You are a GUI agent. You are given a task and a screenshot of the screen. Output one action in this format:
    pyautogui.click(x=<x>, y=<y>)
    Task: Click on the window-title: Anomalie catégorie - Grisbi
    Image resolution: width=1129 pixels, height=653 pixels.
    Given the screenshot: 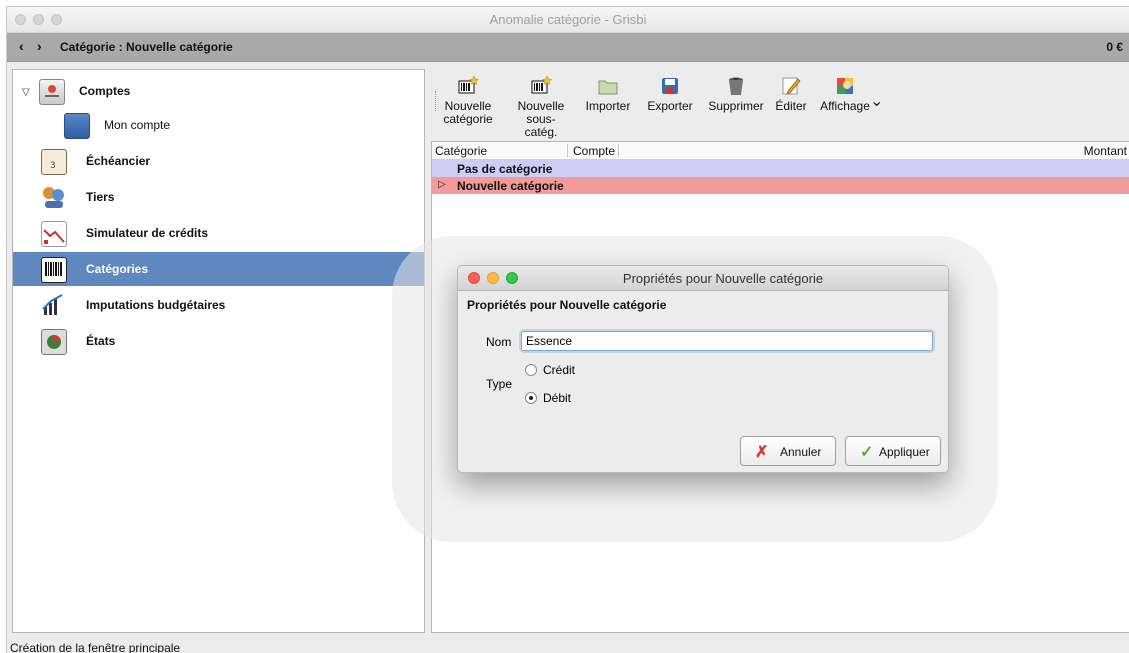 What is the action you would take?
    pyautogui.click(x=568, y=19)
    